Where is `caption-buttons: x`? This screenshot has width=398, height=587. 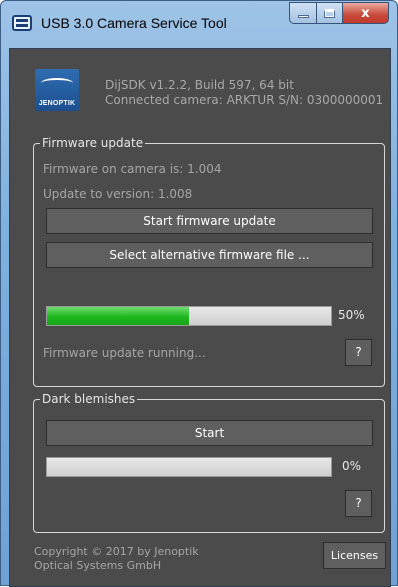 caption-buttons: x is located at coordinates (339, 13).